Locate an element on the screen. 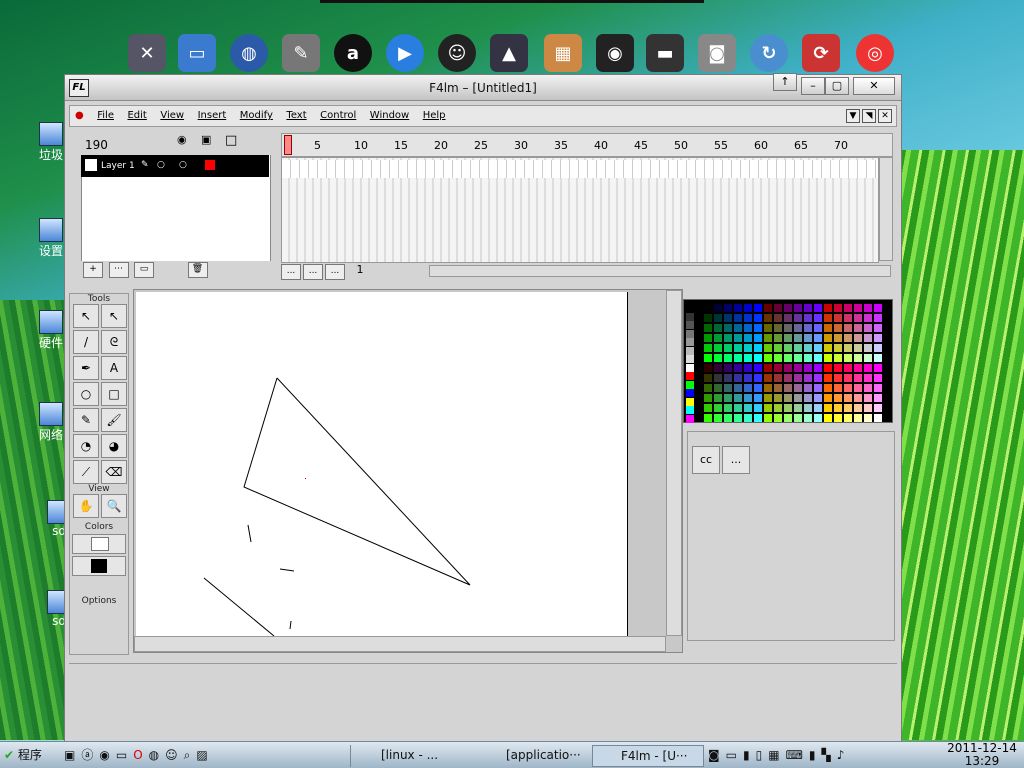 The image size is (1024, 768). outline-icon: □ is located at coordinates (231, 140).